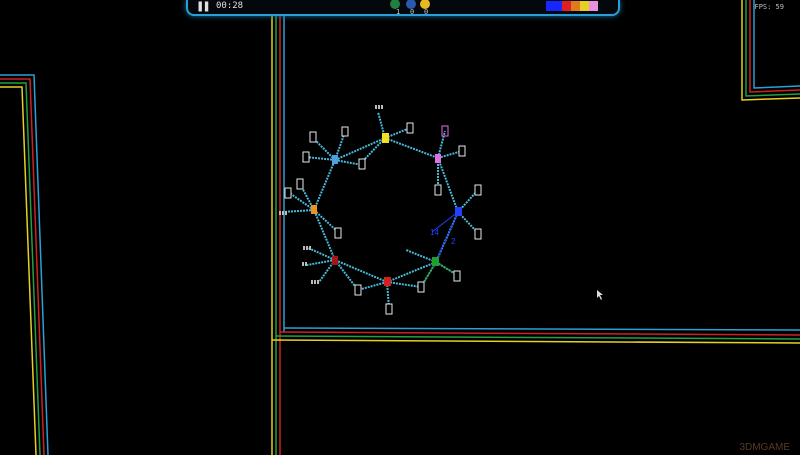  I want to click on map-boundary-bottom, so click(535, 335).